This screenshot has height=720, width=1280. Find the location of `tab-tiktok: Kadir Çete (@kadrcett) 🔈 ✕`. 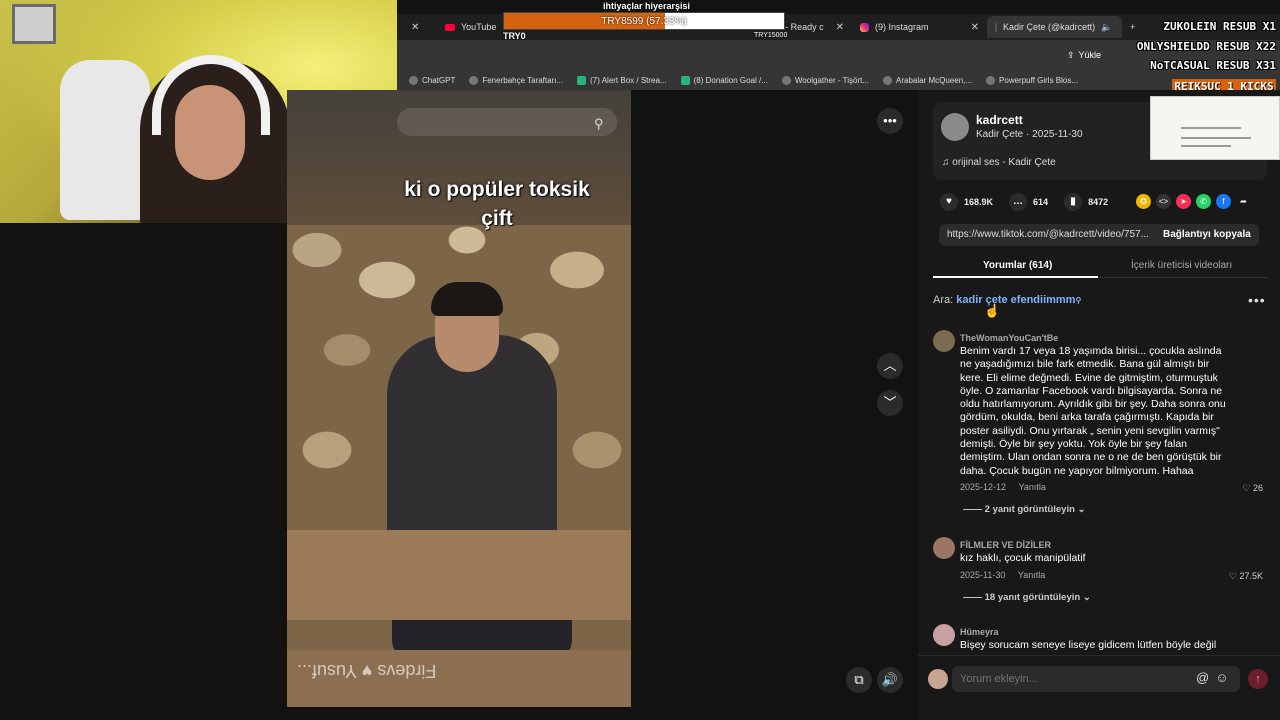

tab-tiktok: Kadir Çete (@kadrcett) 🔈 ✕ is located at coordinates (1054, 27).